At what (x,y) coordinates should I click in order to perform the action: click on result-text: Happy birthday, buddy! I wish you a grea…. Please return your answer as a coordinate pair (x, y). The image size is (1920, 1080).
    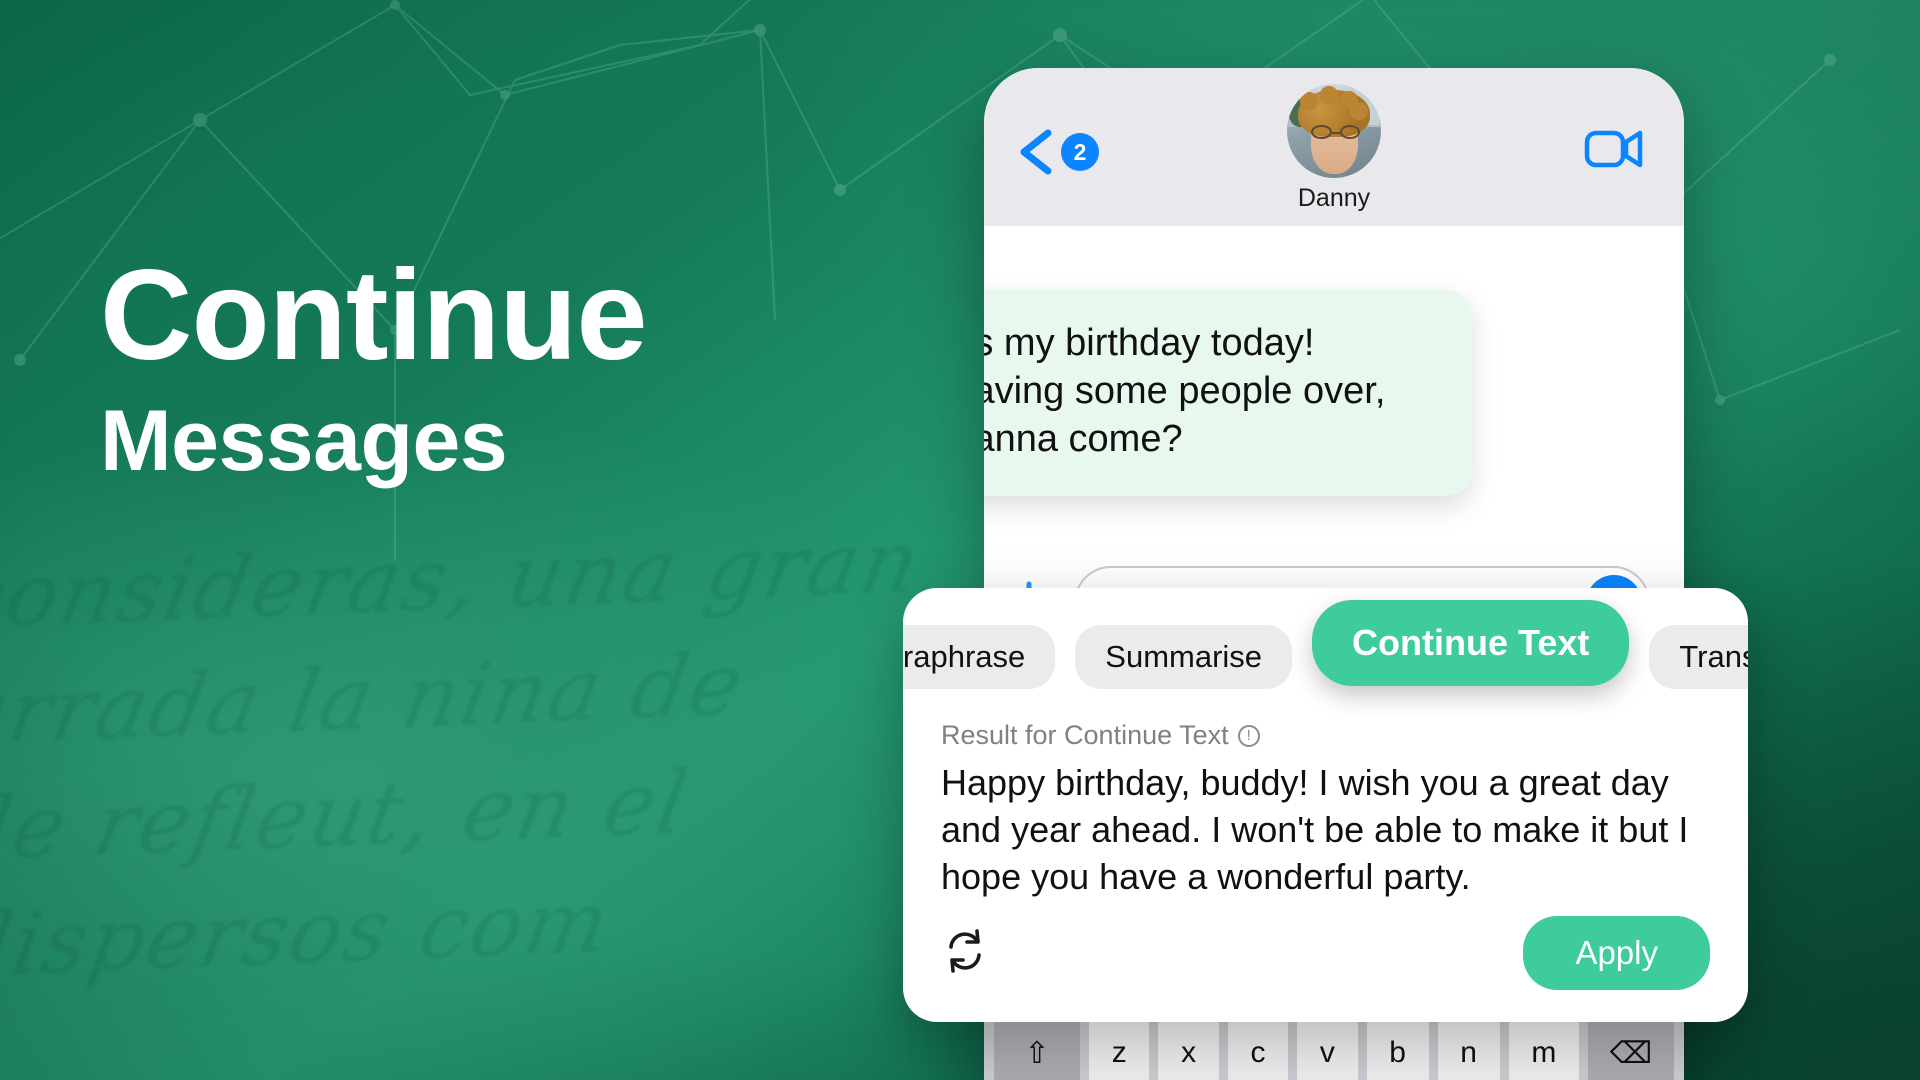
    Looking at the image, I should click on (1315, 829).